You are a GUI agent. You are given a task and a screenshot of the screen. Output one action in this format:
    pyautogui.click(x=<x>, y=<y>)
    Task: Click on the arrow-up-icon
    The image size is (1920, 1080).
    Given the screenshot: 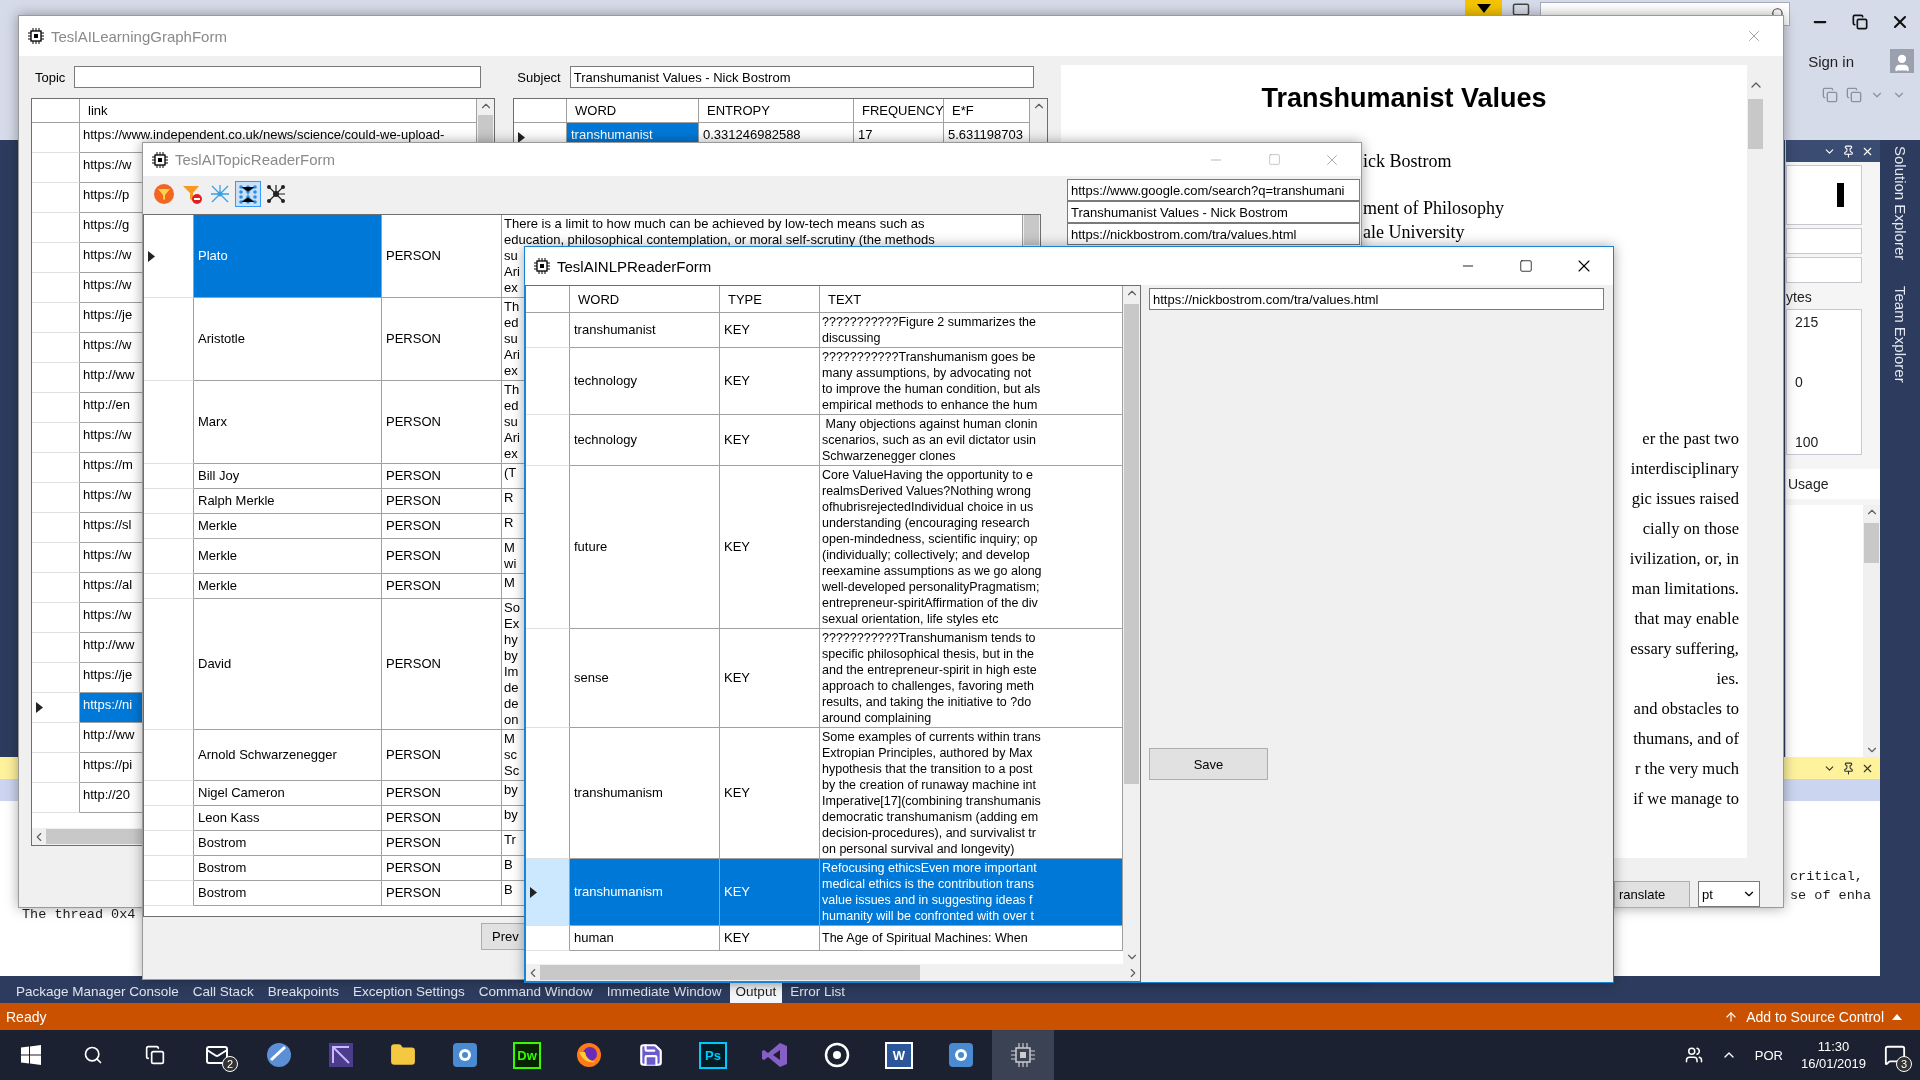 What is the action you would take?
    pyautogui.click(x=1731, y=1016)
    